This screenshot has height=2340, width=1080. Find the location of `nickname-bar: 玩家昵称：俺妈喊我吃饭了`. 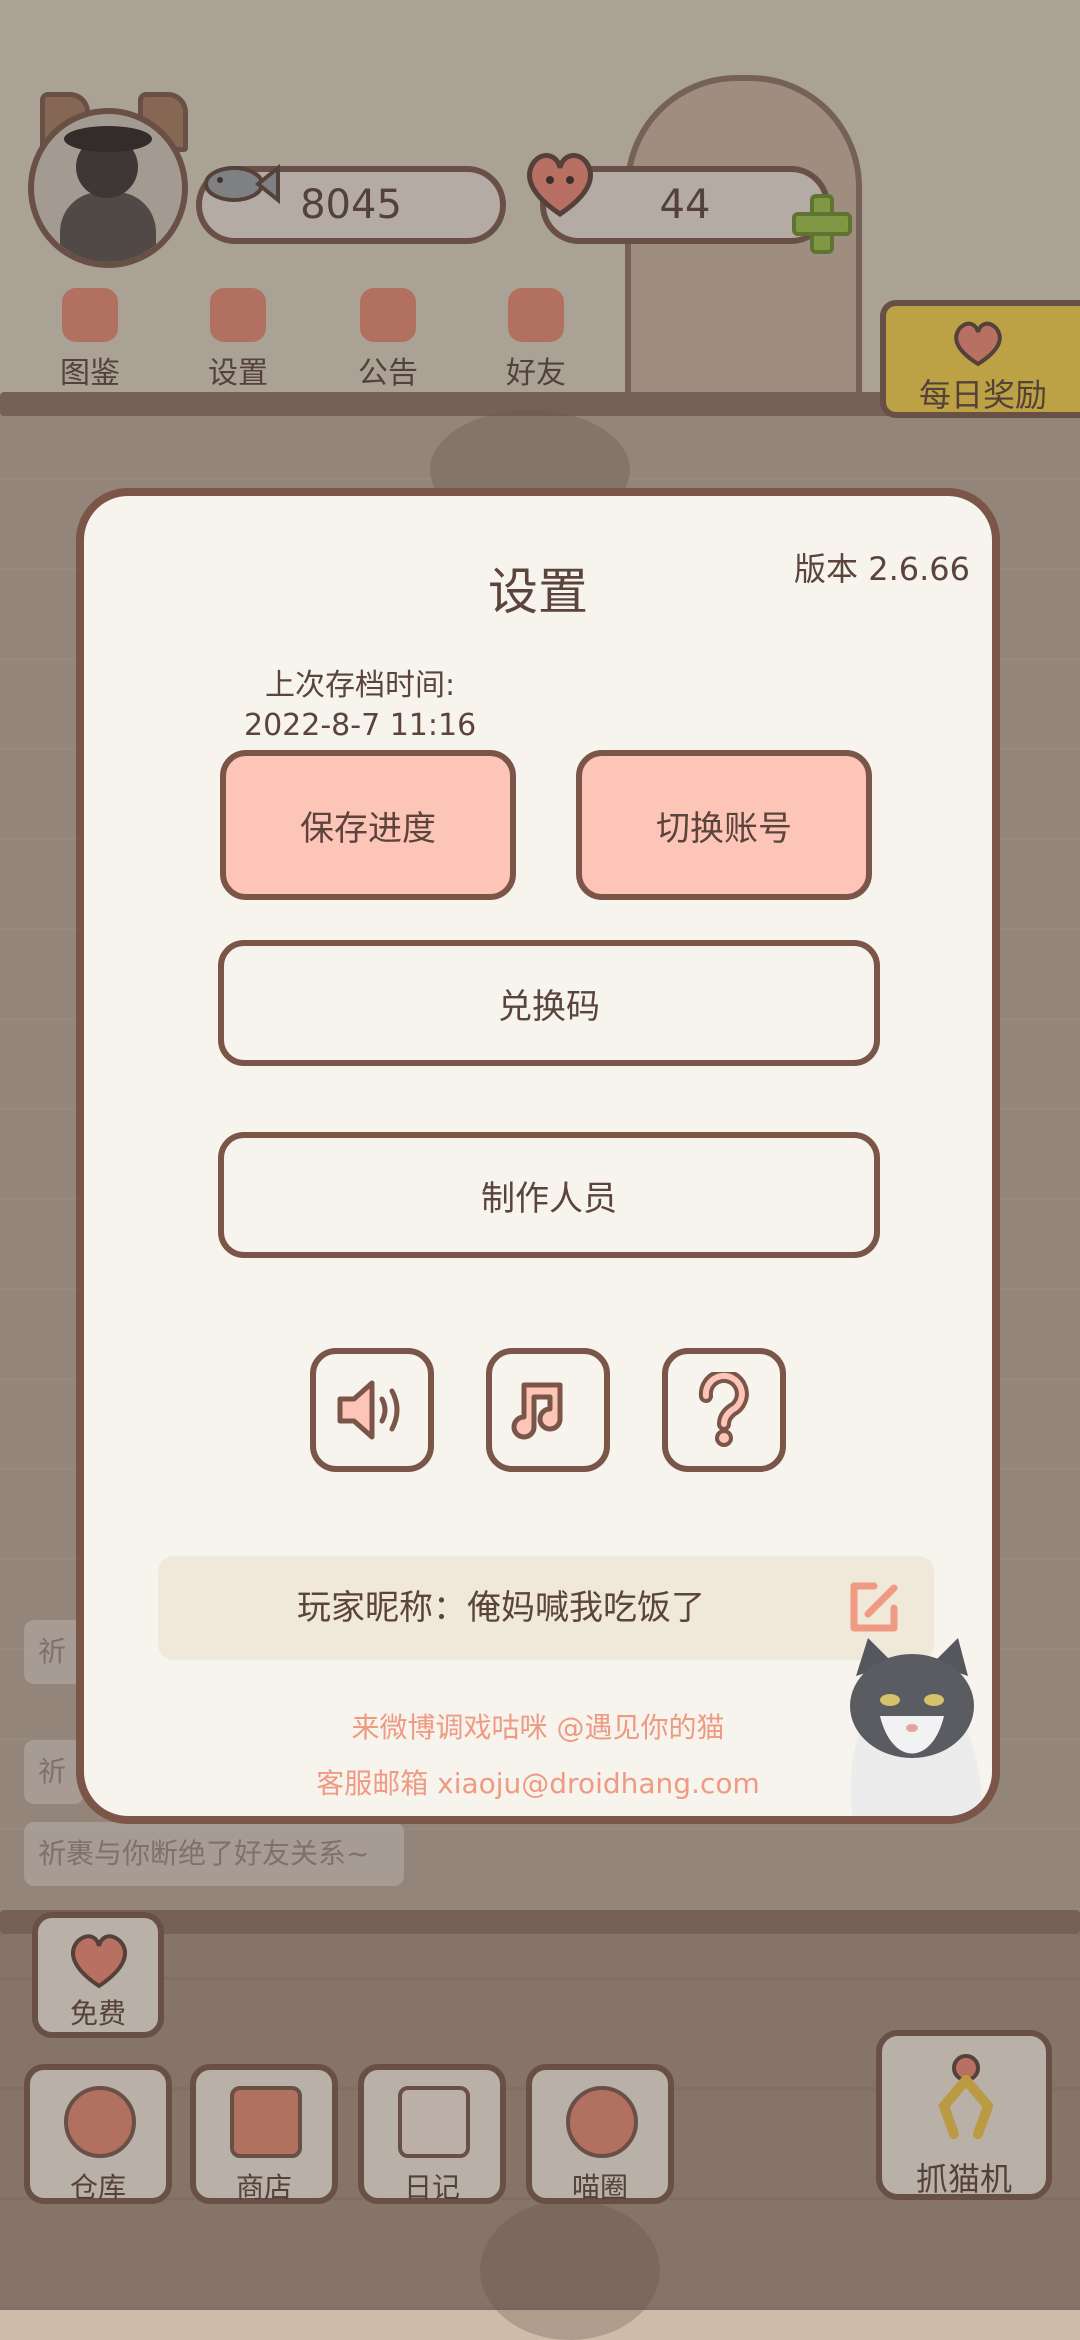

nickname-bar: 玩家昵称：俺妈喊我吃饭了 is located at coordinates (546, 1608).